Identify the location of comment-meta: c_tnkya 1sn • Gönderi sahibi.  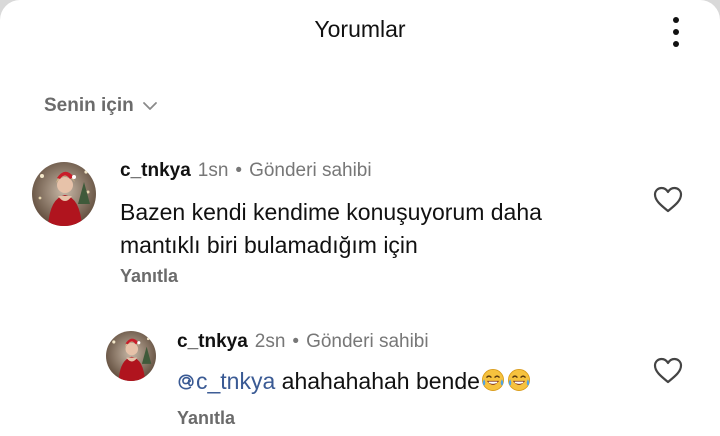
(246, 171).